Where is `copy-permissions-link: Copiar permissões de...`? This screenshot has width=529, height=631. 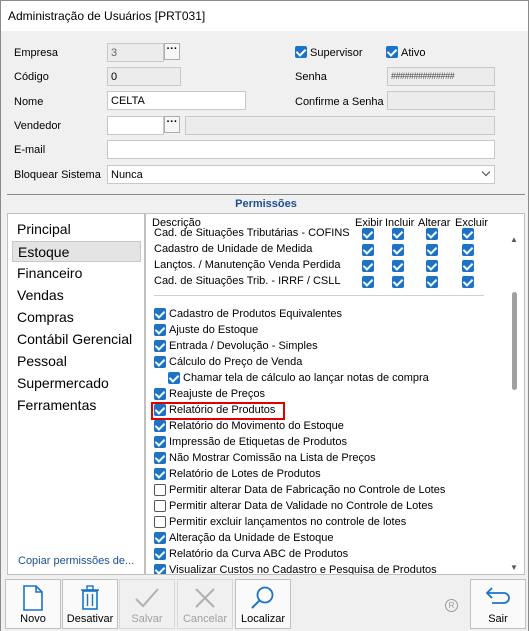 copy-permissions-link: Copiar permissões de... is located at coordinates (76, 561).